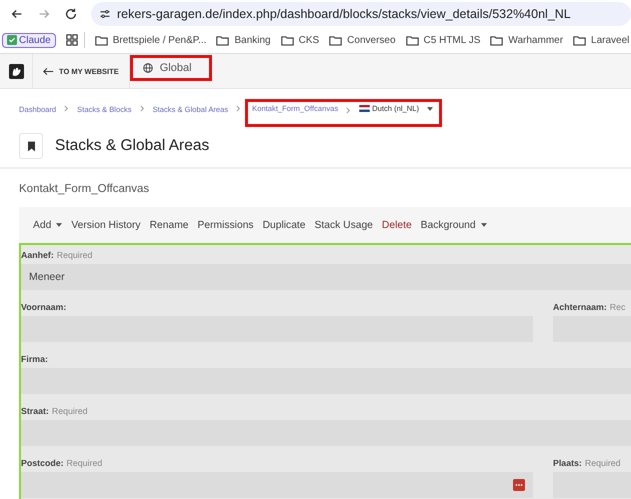  What do you see at coordinates (601, 40) in the screenshot?
I see `bookmark-folder: Laraveel` at bounding box center [601, 40].